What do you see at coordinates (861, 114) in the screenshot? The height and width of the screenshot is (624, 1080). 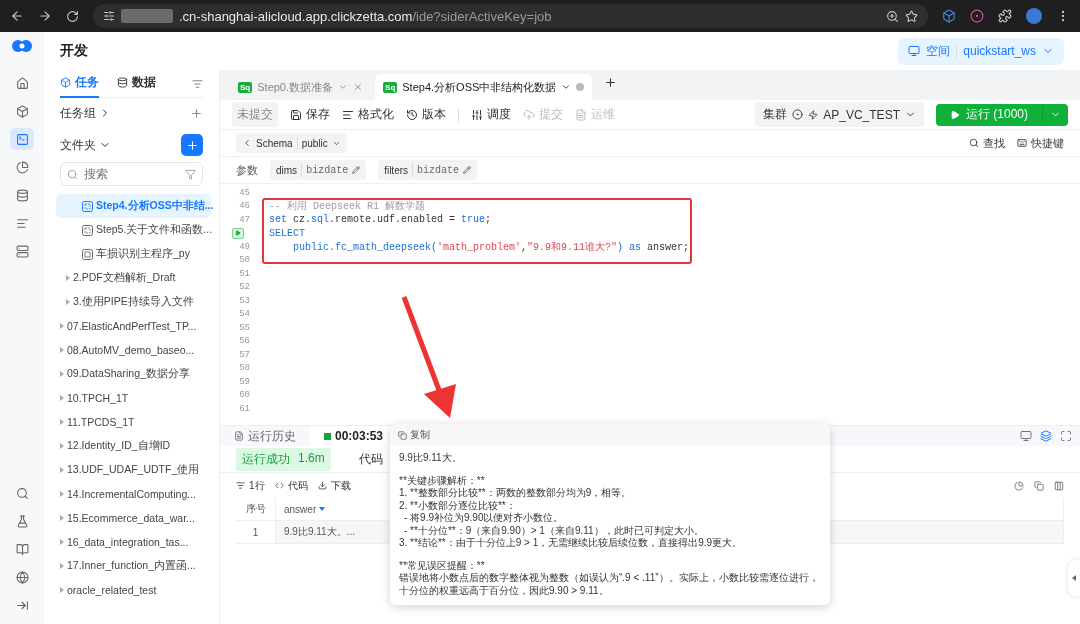 I see `cluster-name: AP_VC_TEST` at bounding box center [861, 114].